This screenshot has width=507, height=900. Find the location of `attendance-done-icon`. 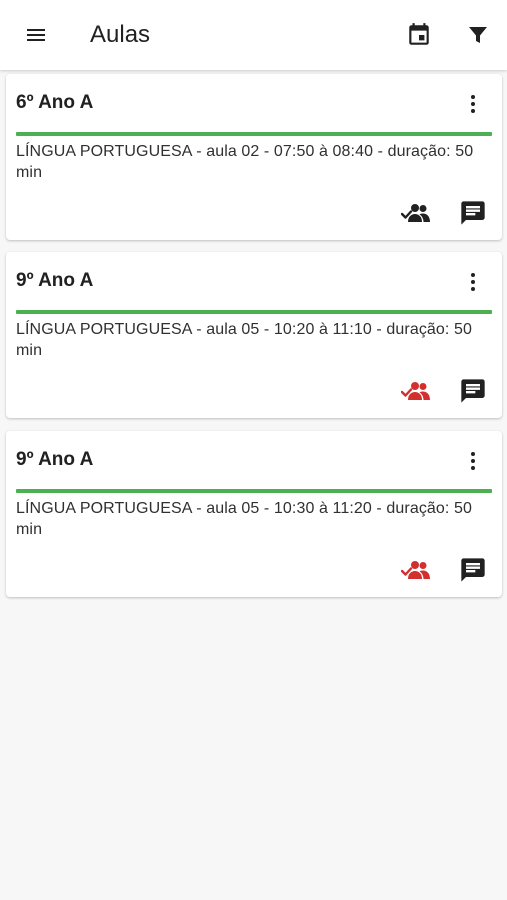

attendance-done-icon is located at coordinates (416, 213).